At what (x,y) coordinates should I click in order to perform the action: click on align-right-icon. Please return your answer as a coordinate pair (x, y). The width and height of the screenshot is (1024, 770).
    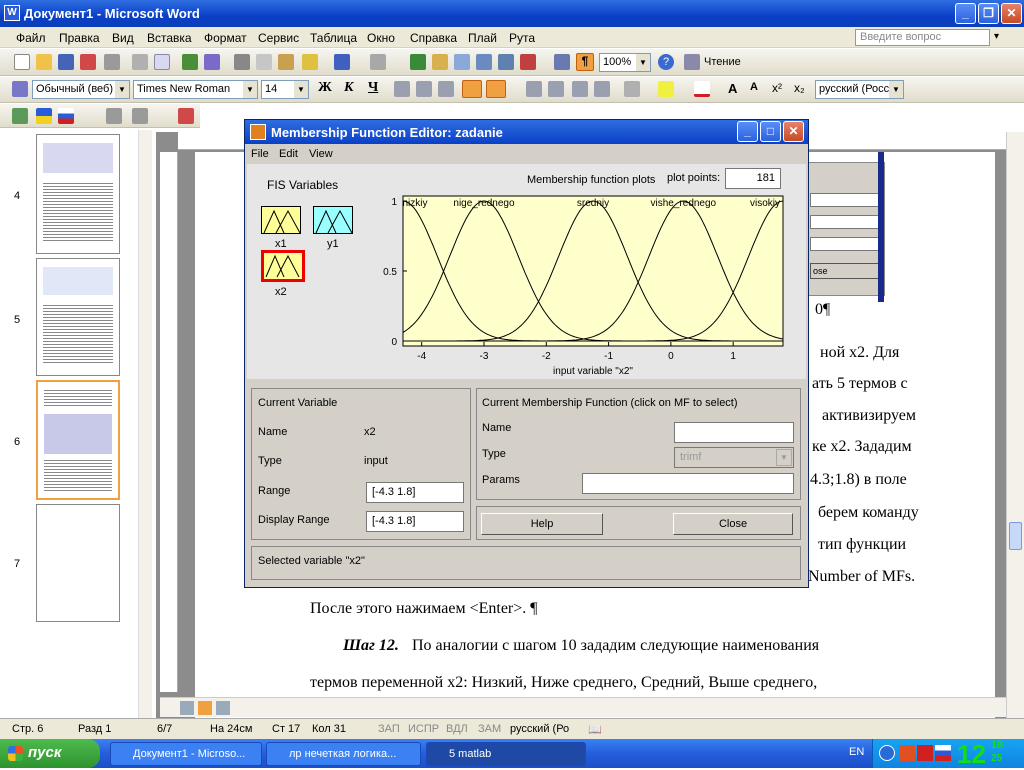
    Looking at the image, I should click on (446, 89).